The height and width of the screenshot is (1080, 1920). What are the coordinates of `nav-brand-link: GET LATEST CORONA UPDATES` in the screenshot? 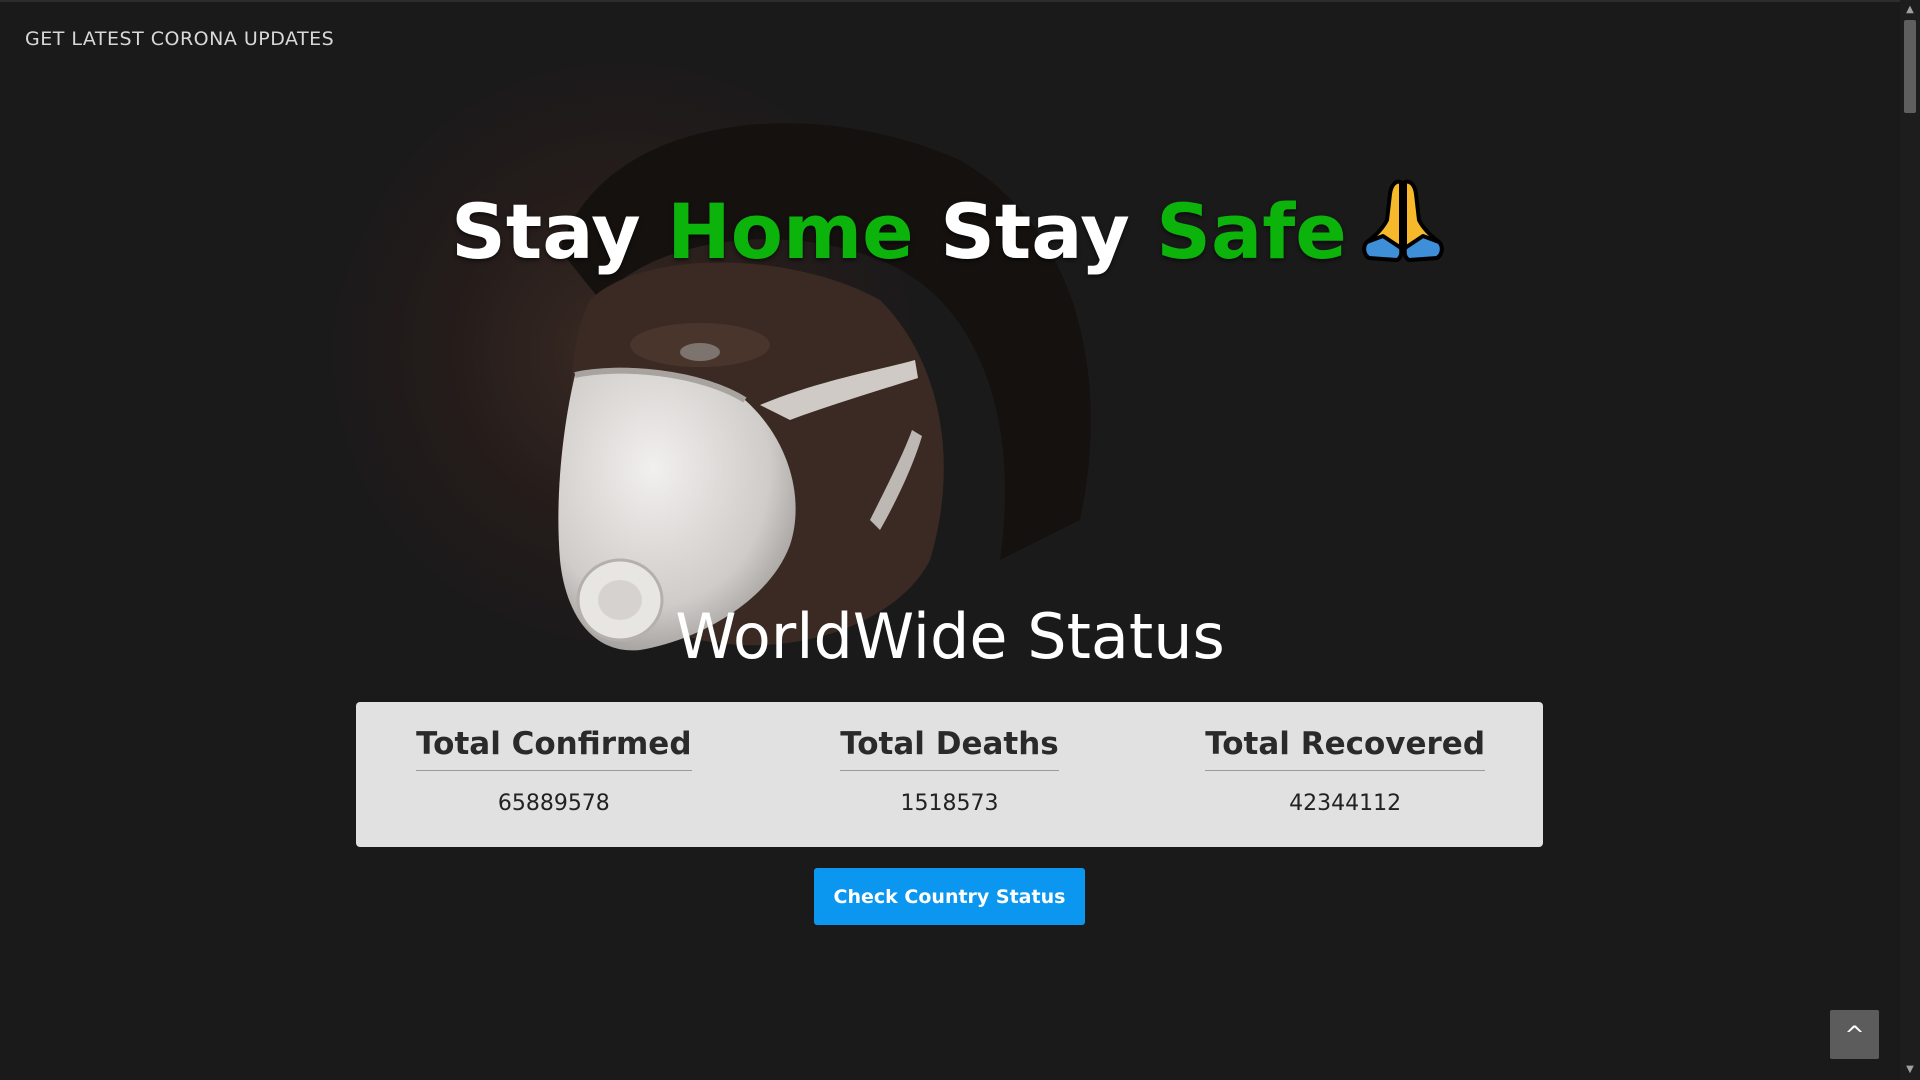 It's located at (179, 39).